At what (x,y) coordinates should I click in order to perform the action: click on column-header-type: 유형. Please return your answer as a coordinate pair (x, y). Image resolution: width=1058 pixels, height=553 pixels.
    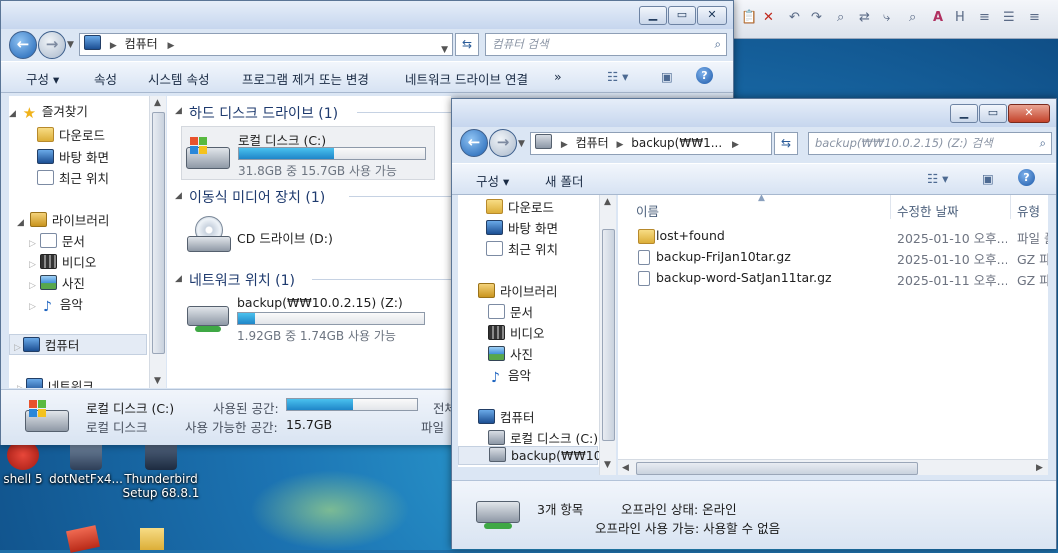
    Looking at the image, I should click on (1028, 210).